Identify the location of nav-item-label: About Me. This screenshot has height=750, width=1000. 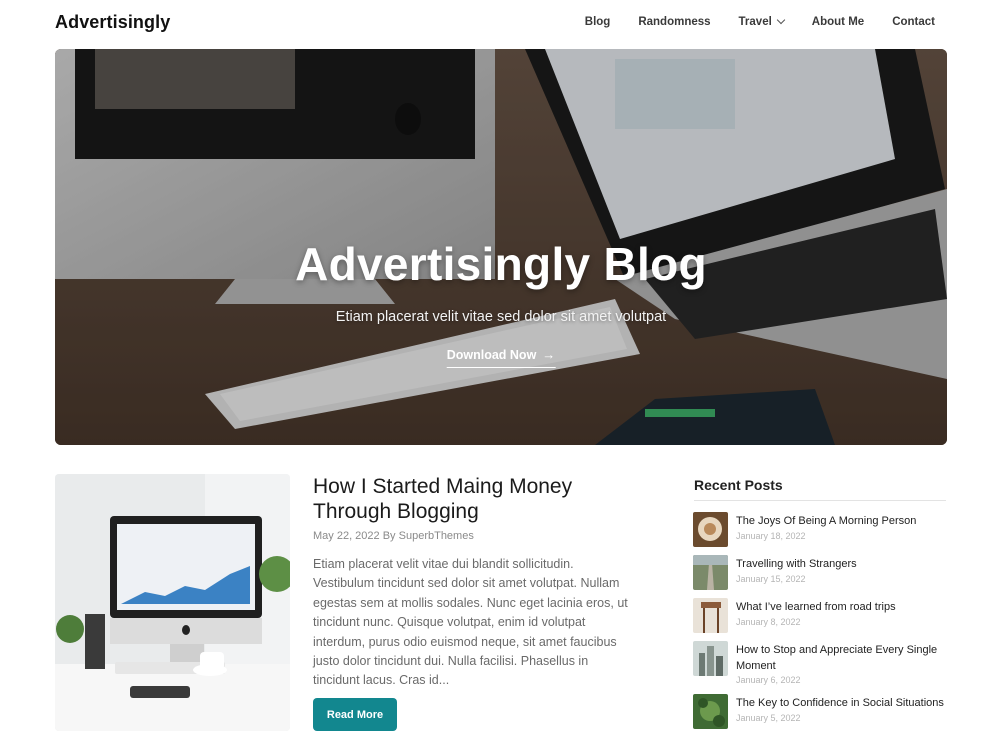
(838, 22).